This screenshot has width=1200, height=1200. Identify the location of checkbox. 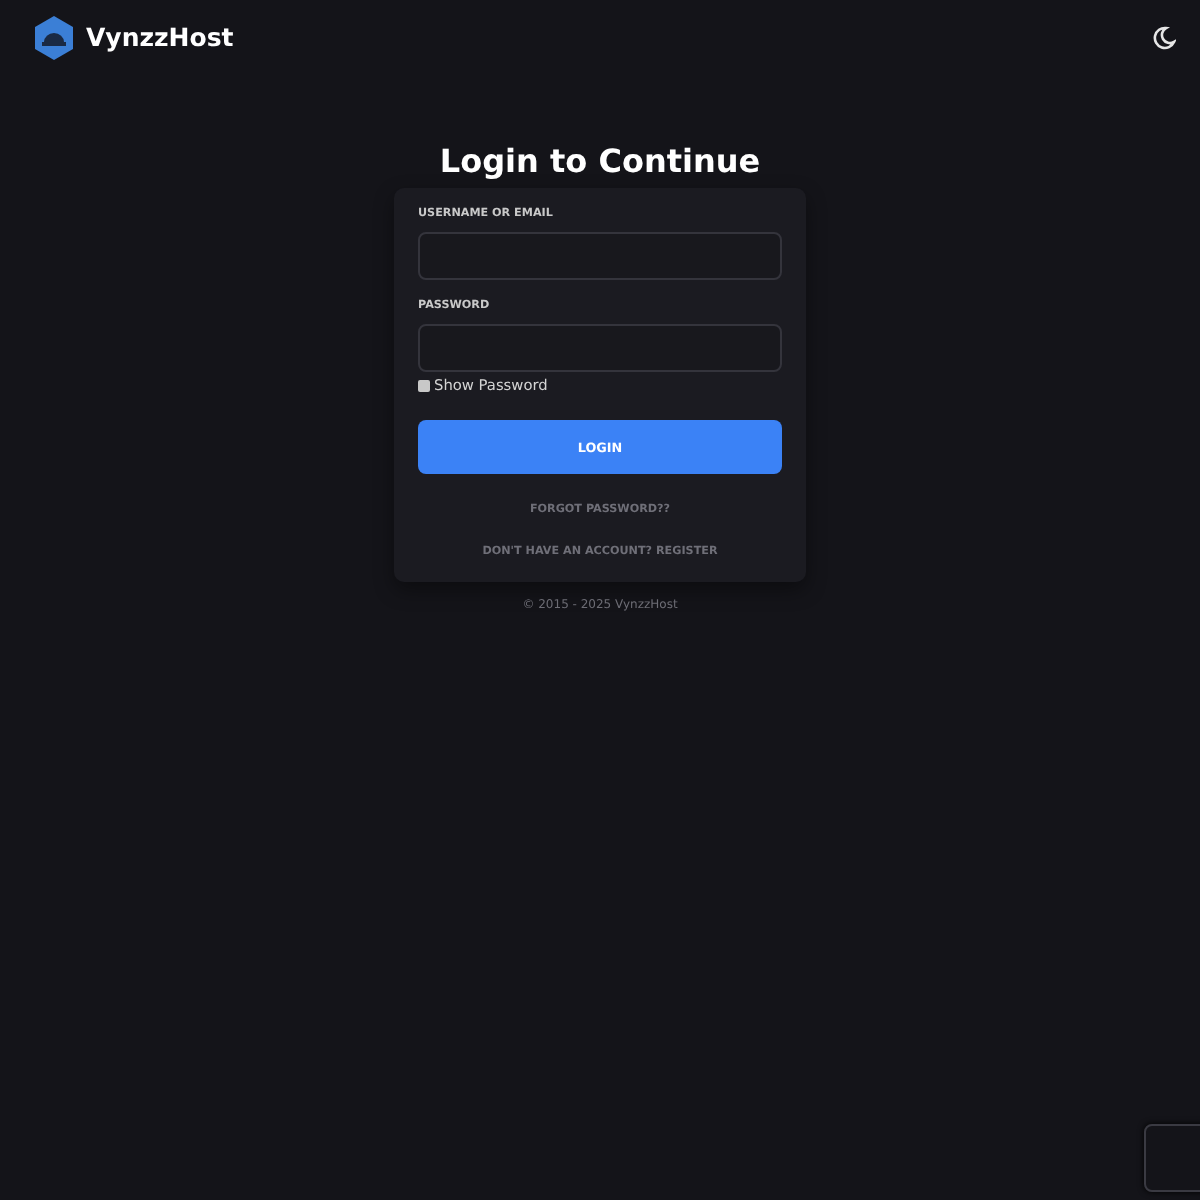
(424, 385).